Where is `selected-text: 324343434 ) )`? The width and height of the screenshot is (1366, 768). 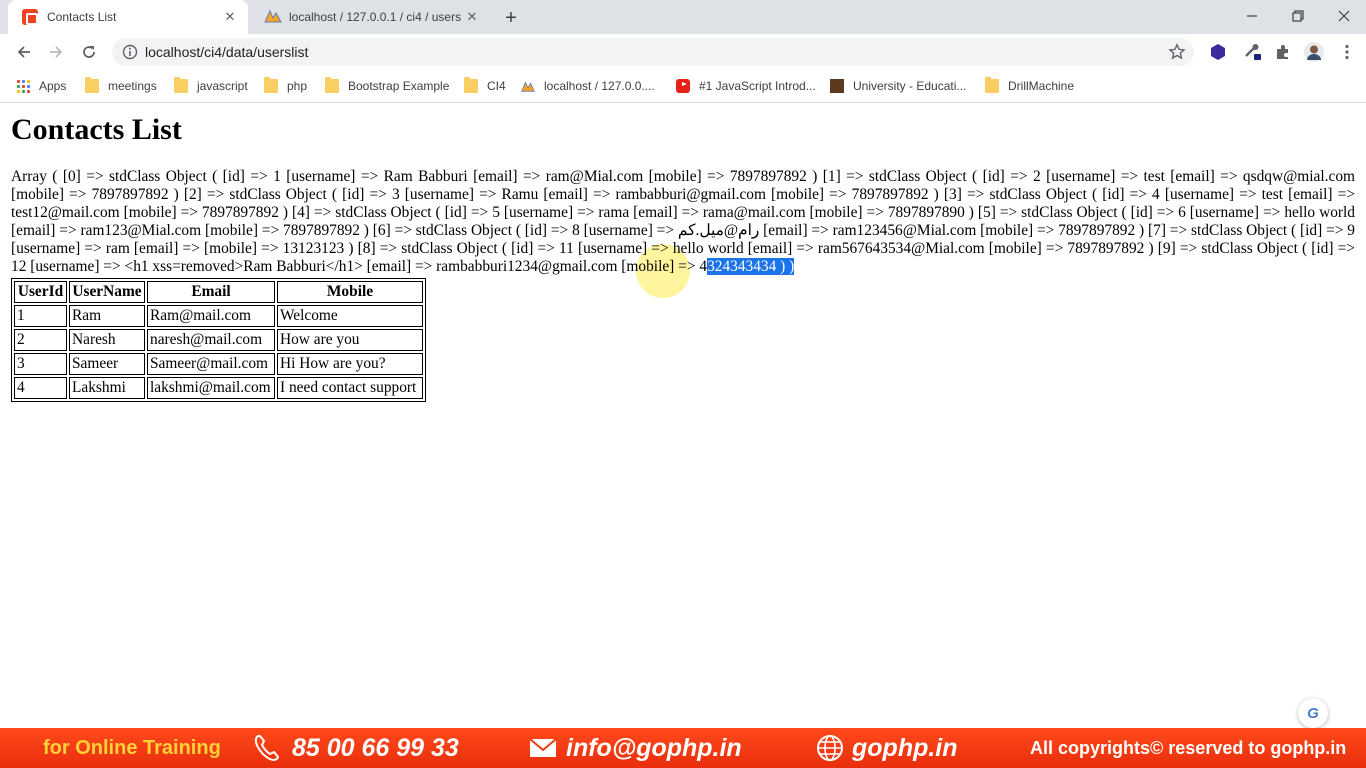 selected-text: 324343434 ) ) is located at coordinates (751, 266).